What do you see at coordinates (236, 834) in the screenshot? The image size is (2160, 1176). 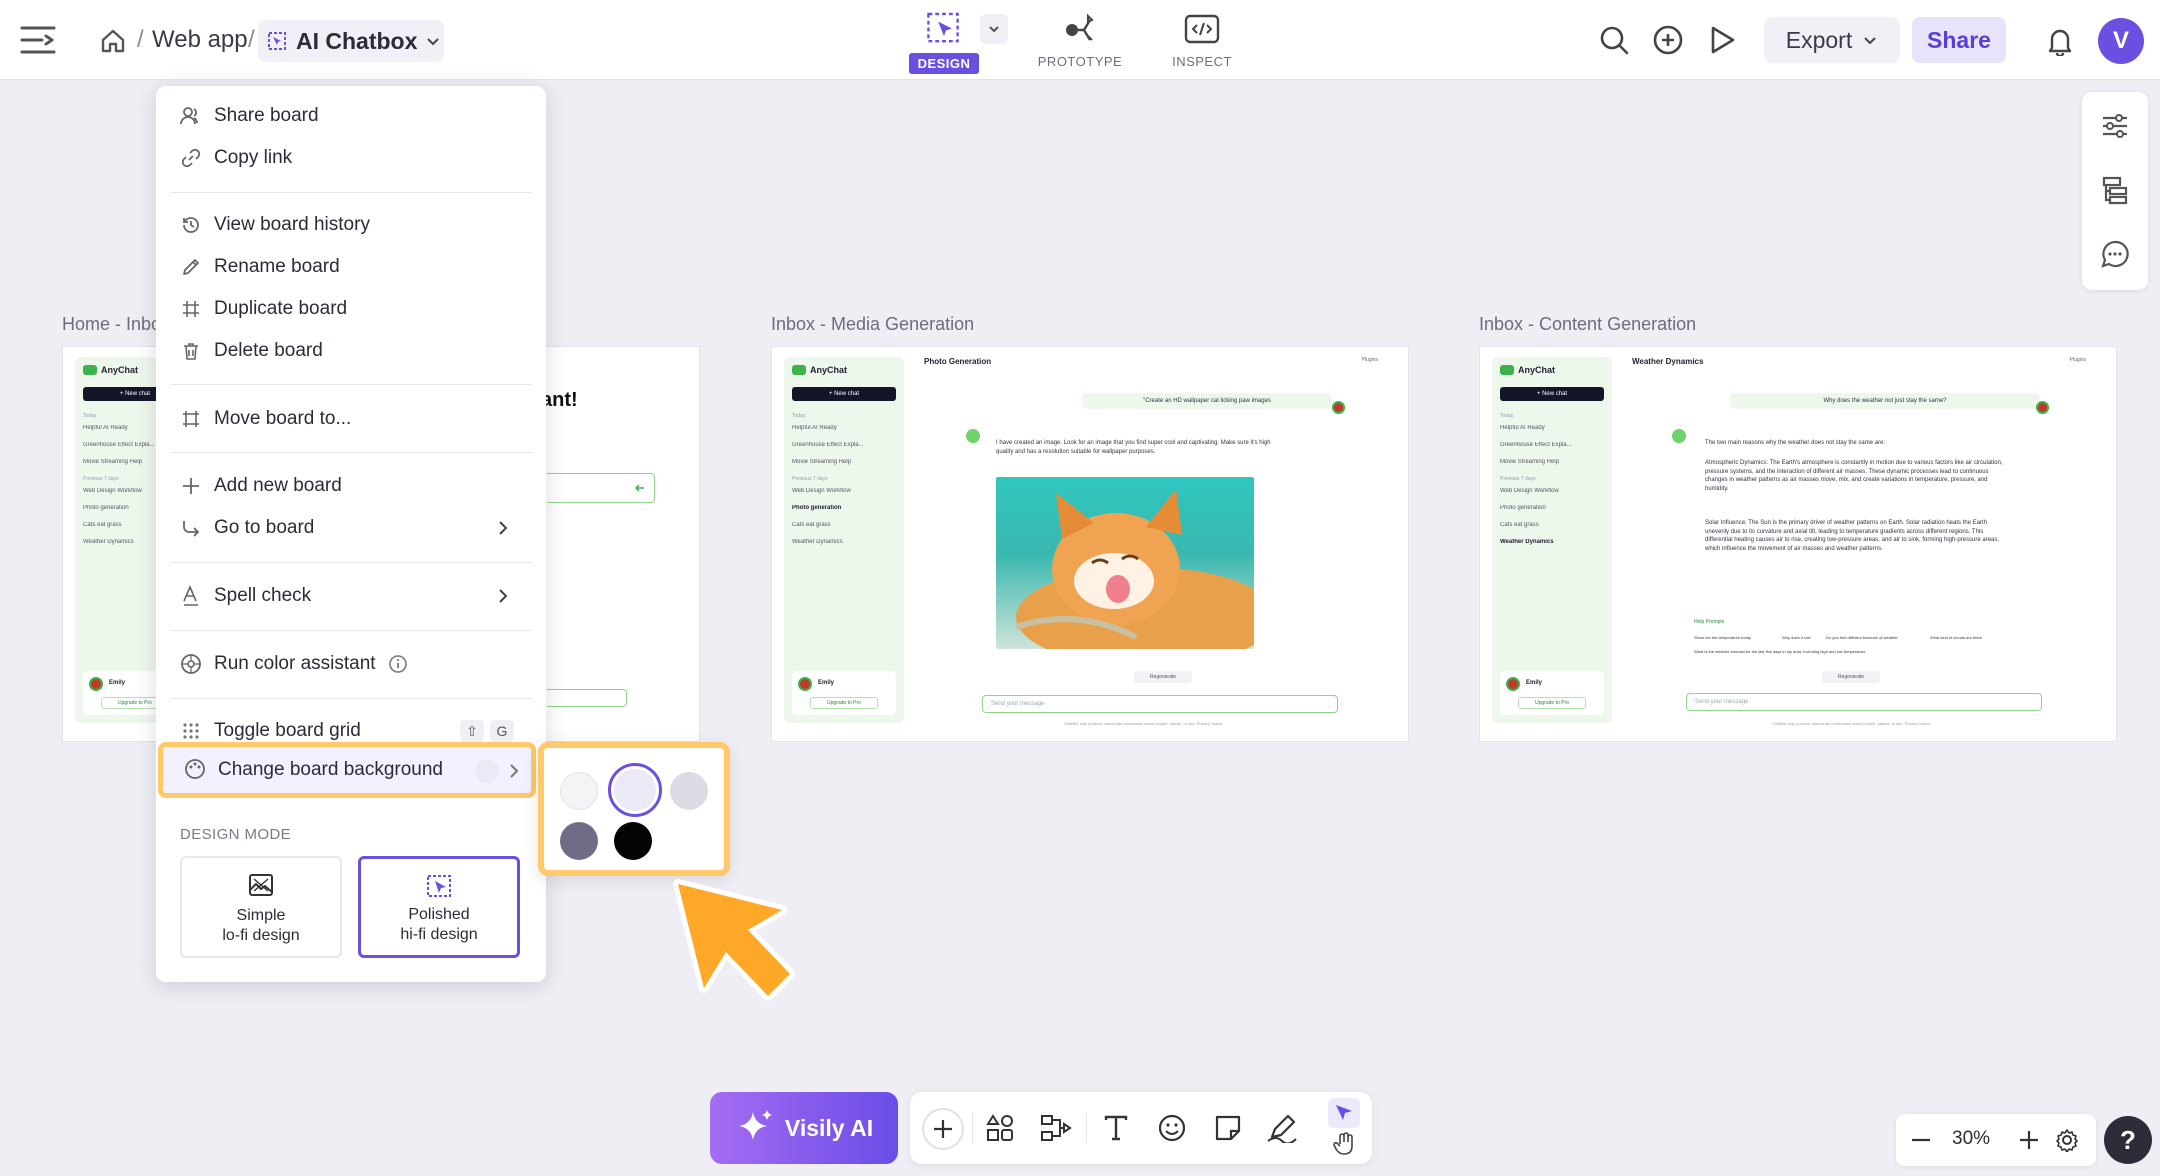 I see `design-mode-caption: DESIGN MODE` at bounding box center [236, 834].